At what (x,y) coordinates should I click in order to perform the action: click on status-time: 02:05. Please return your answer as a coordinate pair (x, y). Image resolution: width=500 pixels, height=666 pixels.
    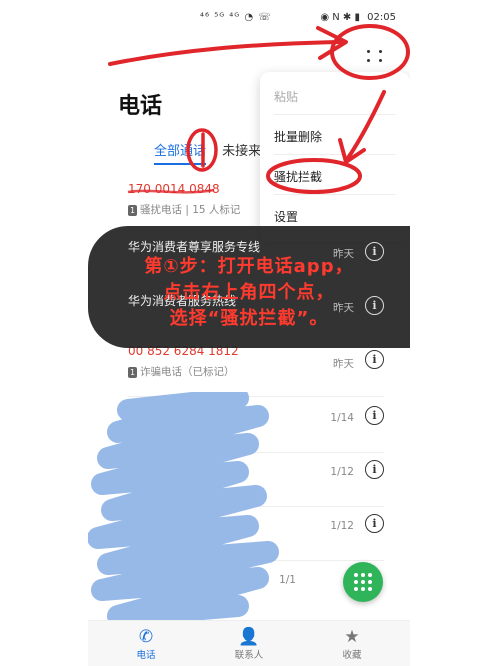
    Looking at the image, I should click on (381, 17).